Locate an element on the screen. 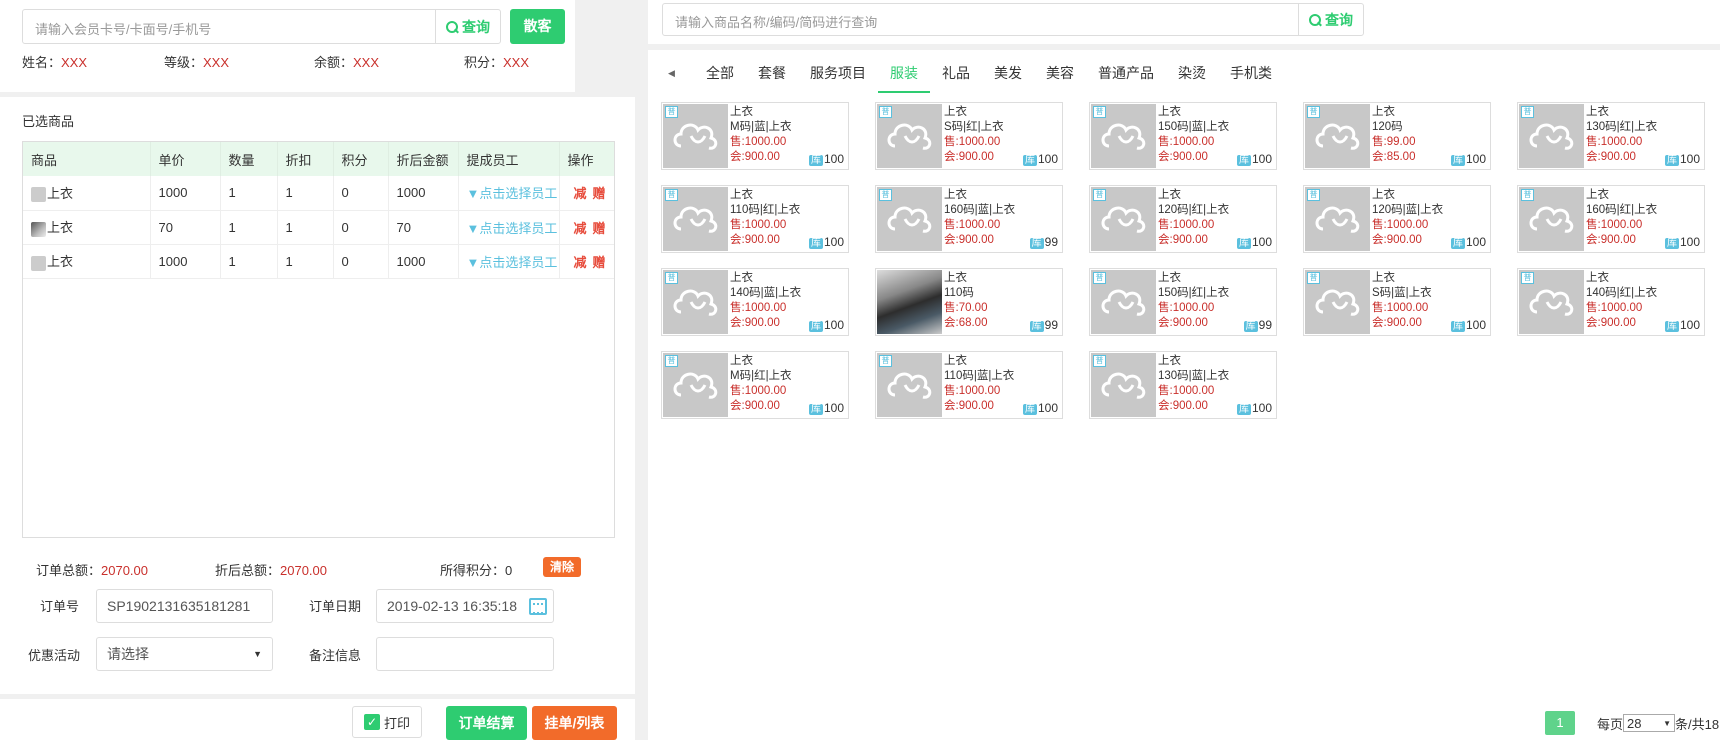  row-price: 1000 is located at coordinates (185, 261).